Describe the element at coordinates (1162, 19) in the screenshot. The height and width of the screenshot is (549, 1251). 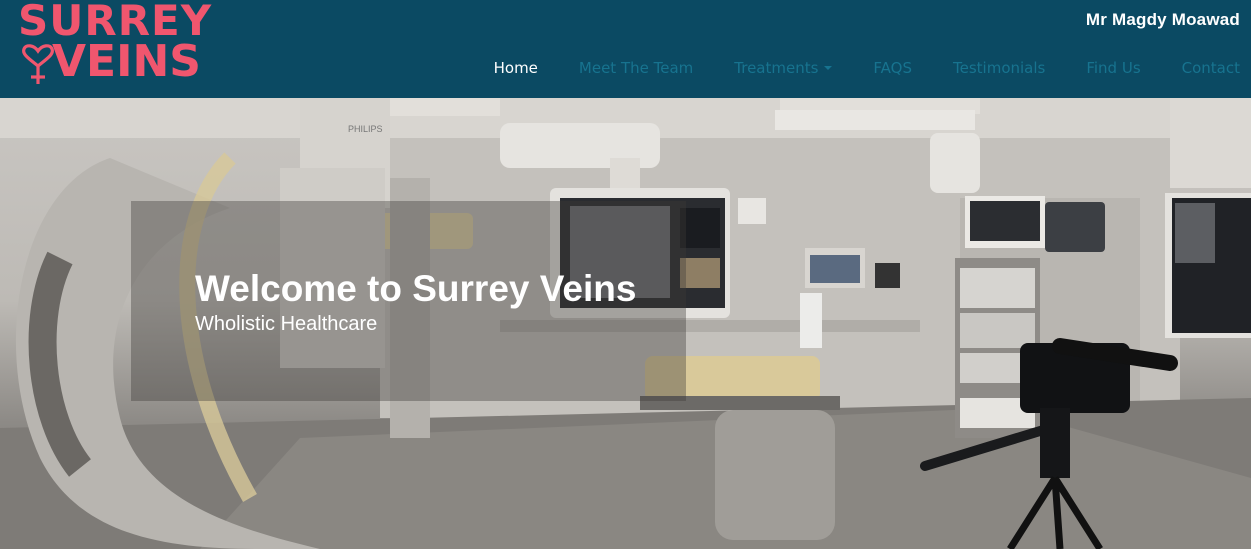
I see `doctor-name: Mr Magdy Moawad` at that location.